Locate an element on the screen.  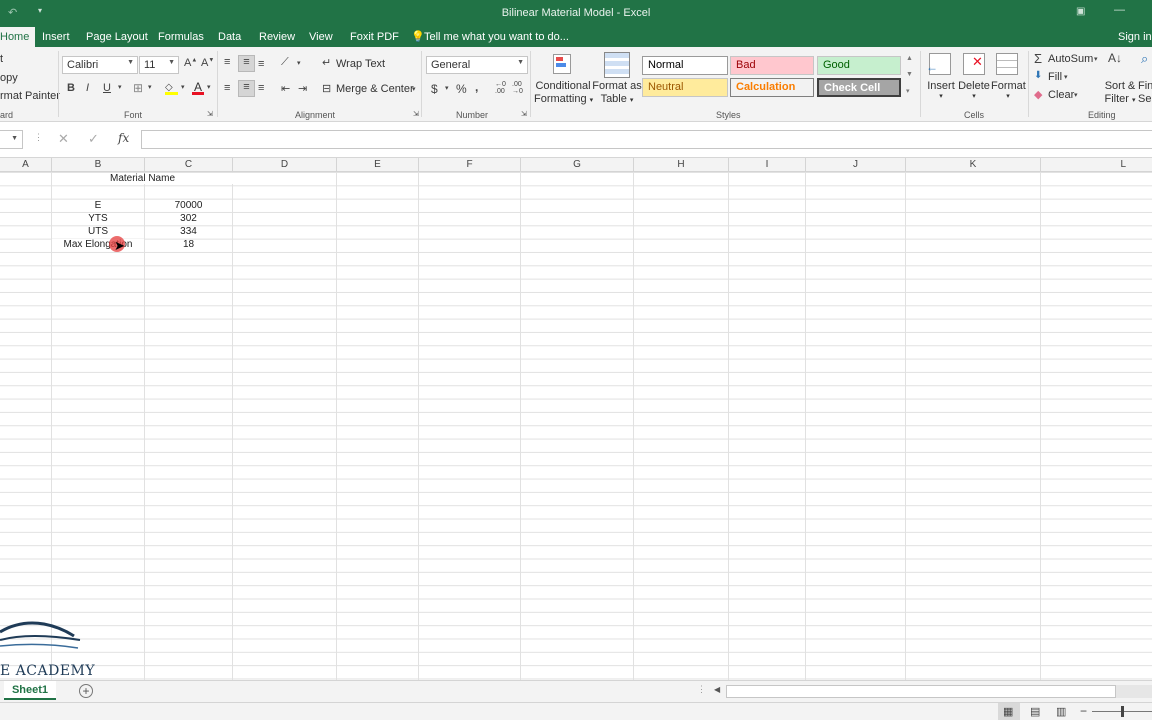
clear-button: Clear is located at coordinates (1061, 95).